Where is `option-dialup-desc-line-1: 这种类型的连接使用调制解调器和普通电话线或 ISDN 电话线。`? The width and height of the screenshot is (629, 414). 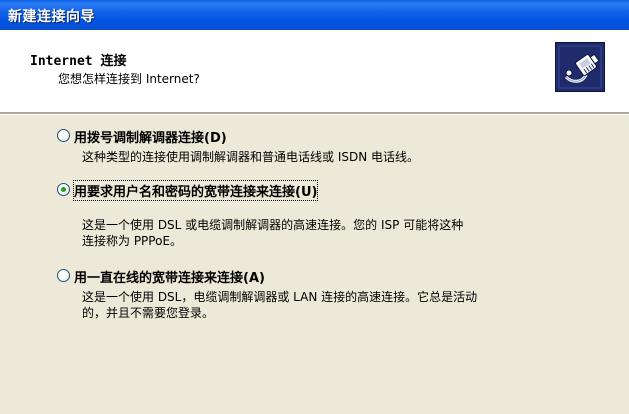
option-dialup-desc-line-1: 这种类型的连接使用调制解调器和普通电话线或 ISDN 电话线。 is located at coordinates (251, 157).